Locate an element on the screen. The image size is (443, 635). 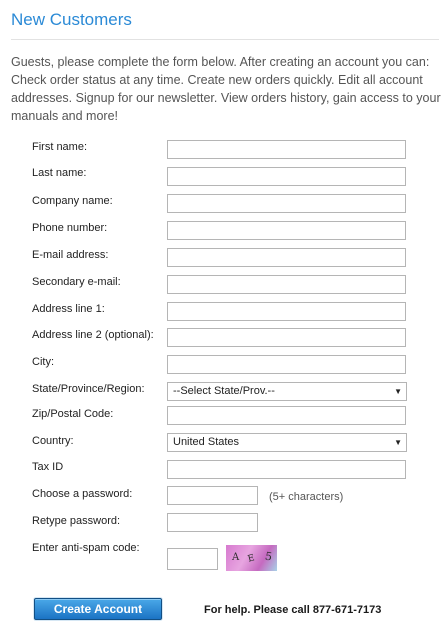
create-account-button: Create Account is located at coordinates (98, 609).